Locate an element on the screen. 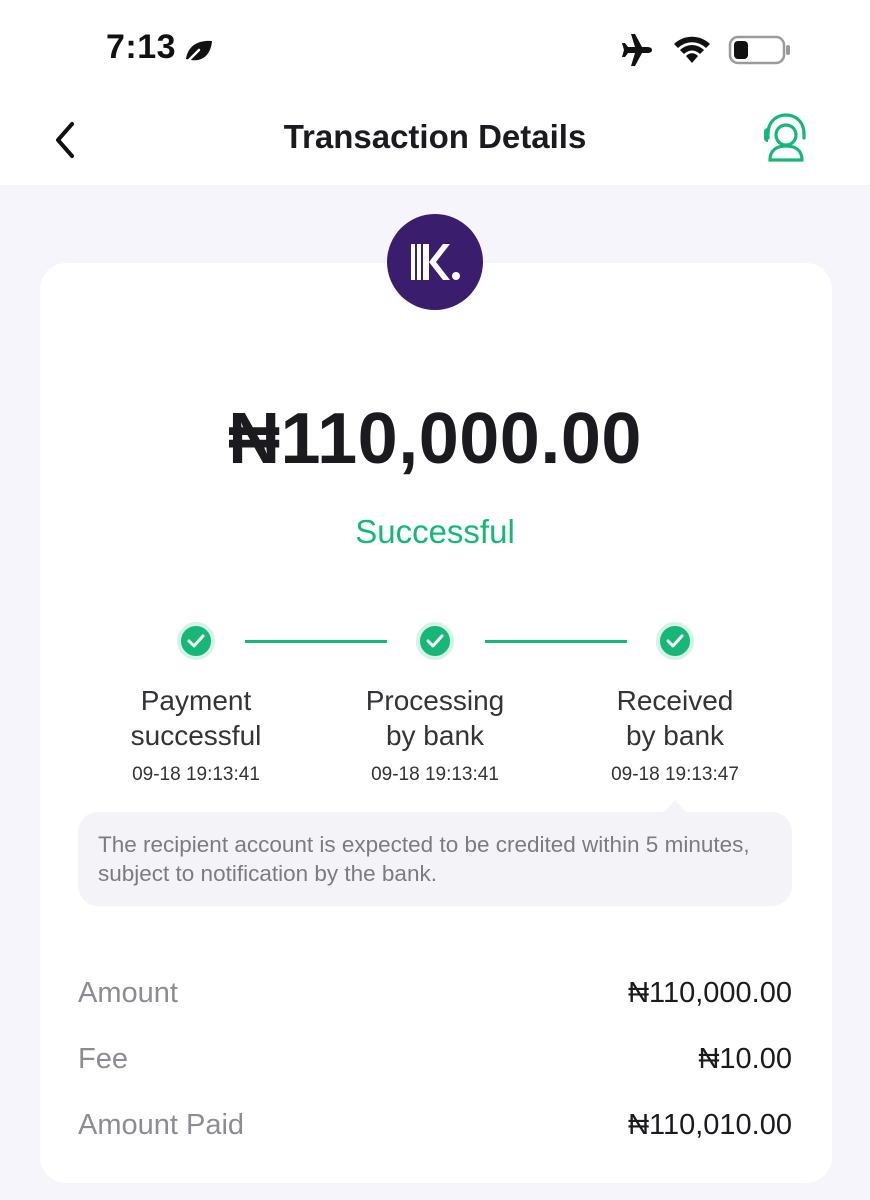 Image resolution: width=870 pixels, height=1200 pixels. step-2-label-line2: by bank is located at coordinates (435, 735).